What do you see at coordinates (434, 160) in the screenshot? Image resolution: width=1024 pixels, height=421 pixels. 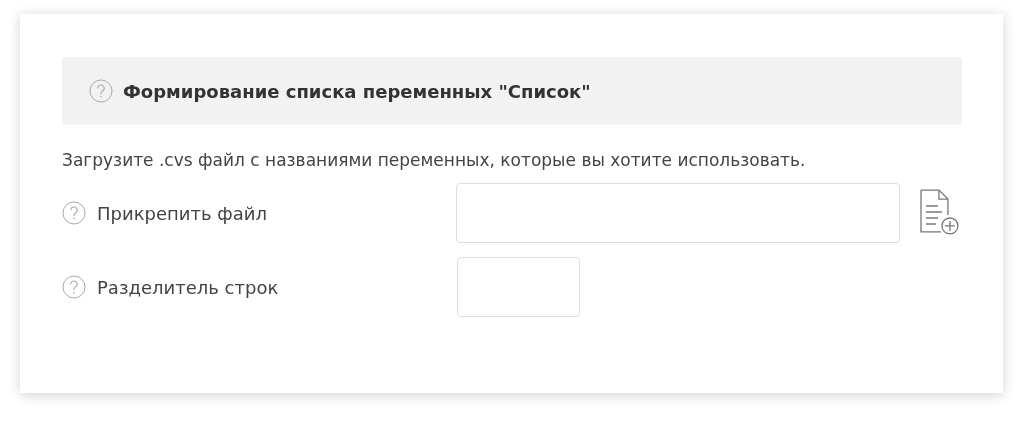 I see `description-text: Загрузите .cvs файл с названиями переменных, которые вы хотите использовать.` at bounding box center [434, 160].